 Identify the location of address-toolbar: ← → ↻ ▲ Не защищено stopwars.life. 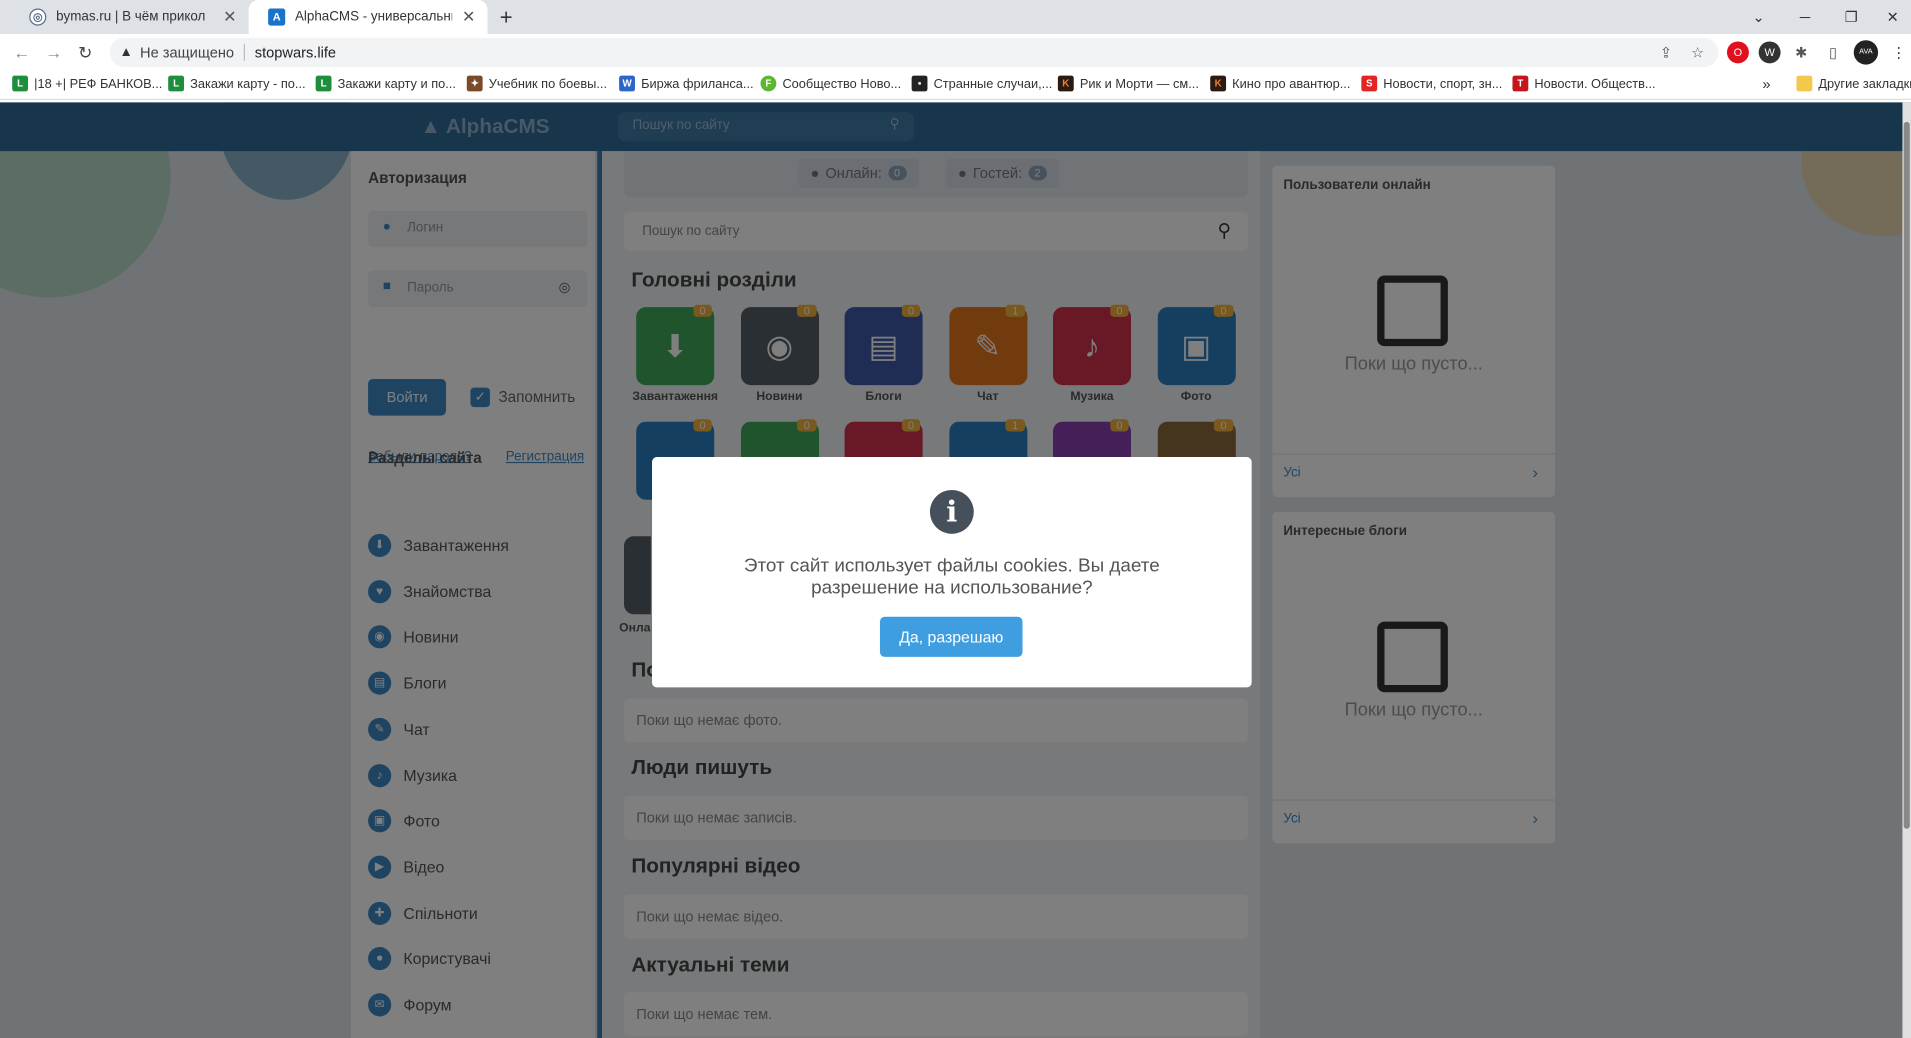
(955, 52).